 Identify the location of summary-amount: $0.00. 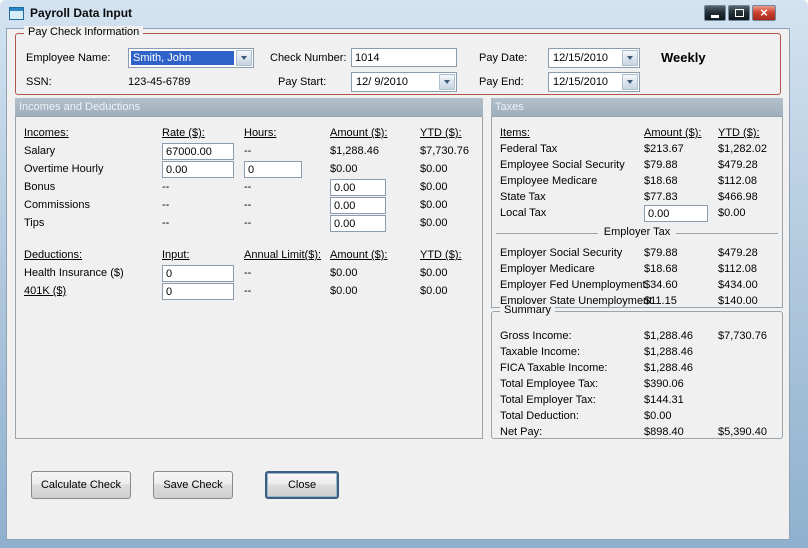
(658, 416).